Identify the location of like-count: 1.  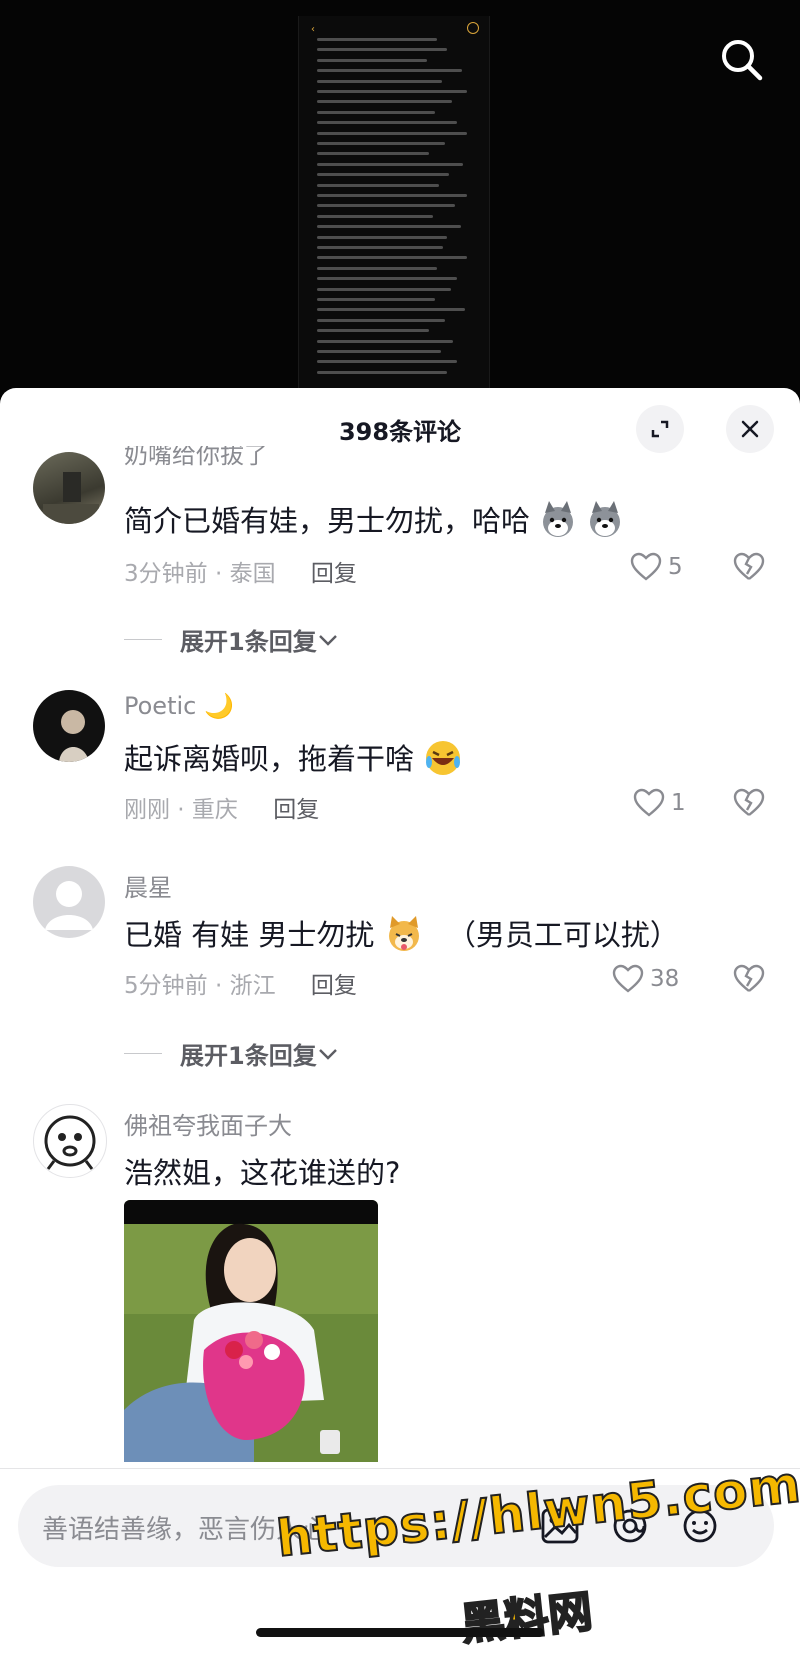
(678, 803).